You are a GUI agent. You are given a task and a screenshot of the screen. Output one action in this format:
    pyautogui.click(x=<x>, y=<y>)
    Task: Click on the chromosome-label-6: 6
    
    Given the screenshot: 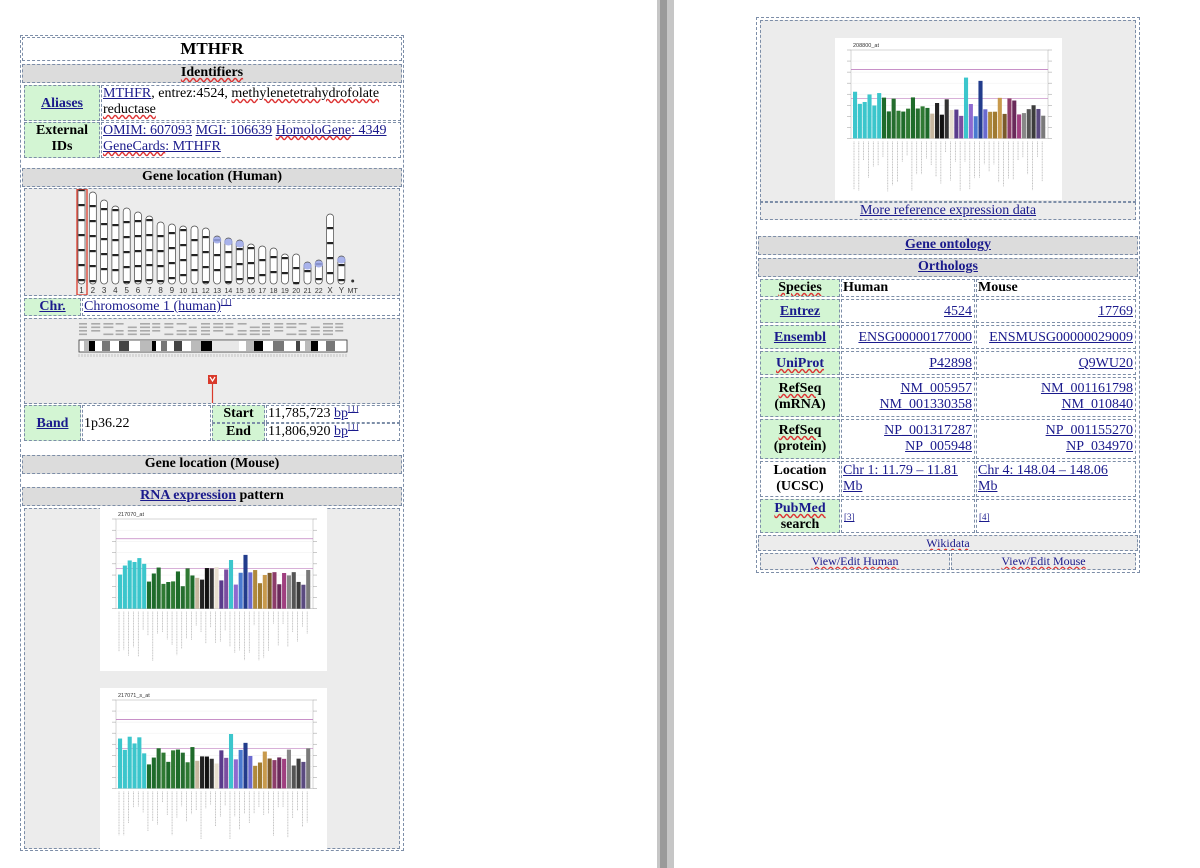 What is the action you would take?
    pyautogui.click(x=138, y=290)
    